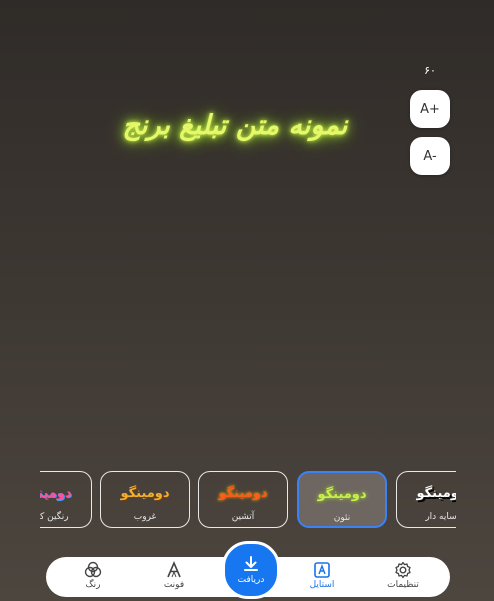  I want to click on increase-size-button: A+, so click(430, 109).